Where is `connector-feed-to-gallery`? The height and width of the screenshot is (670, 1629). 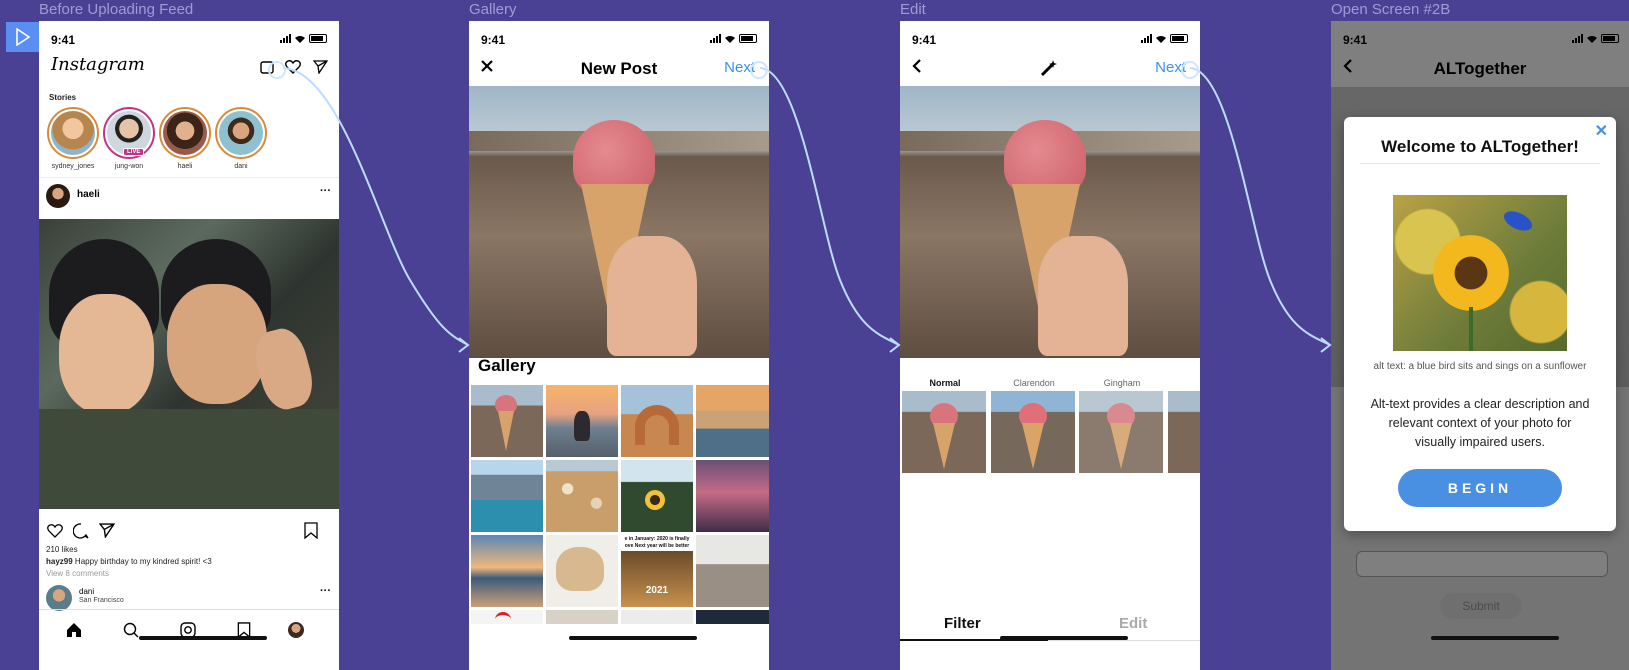 connector-feed-to-gallery is located at coordinates (375, 206).